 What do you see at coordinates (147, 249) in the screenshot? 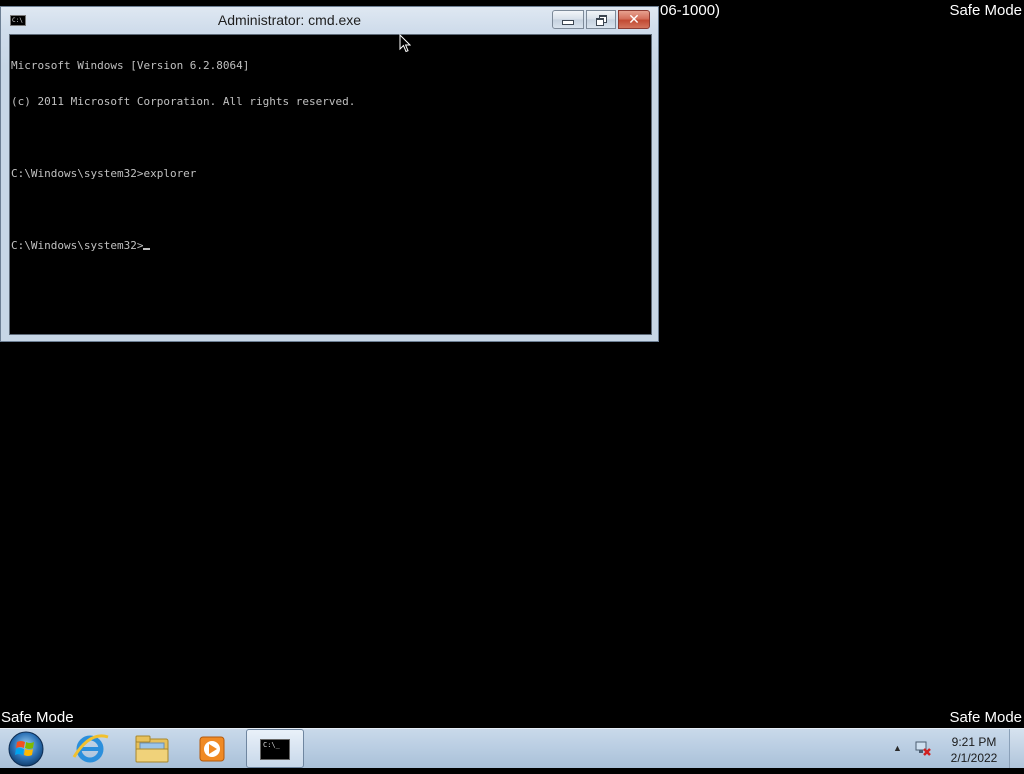
I see `text-cursor` at bounding box center [147, 249].